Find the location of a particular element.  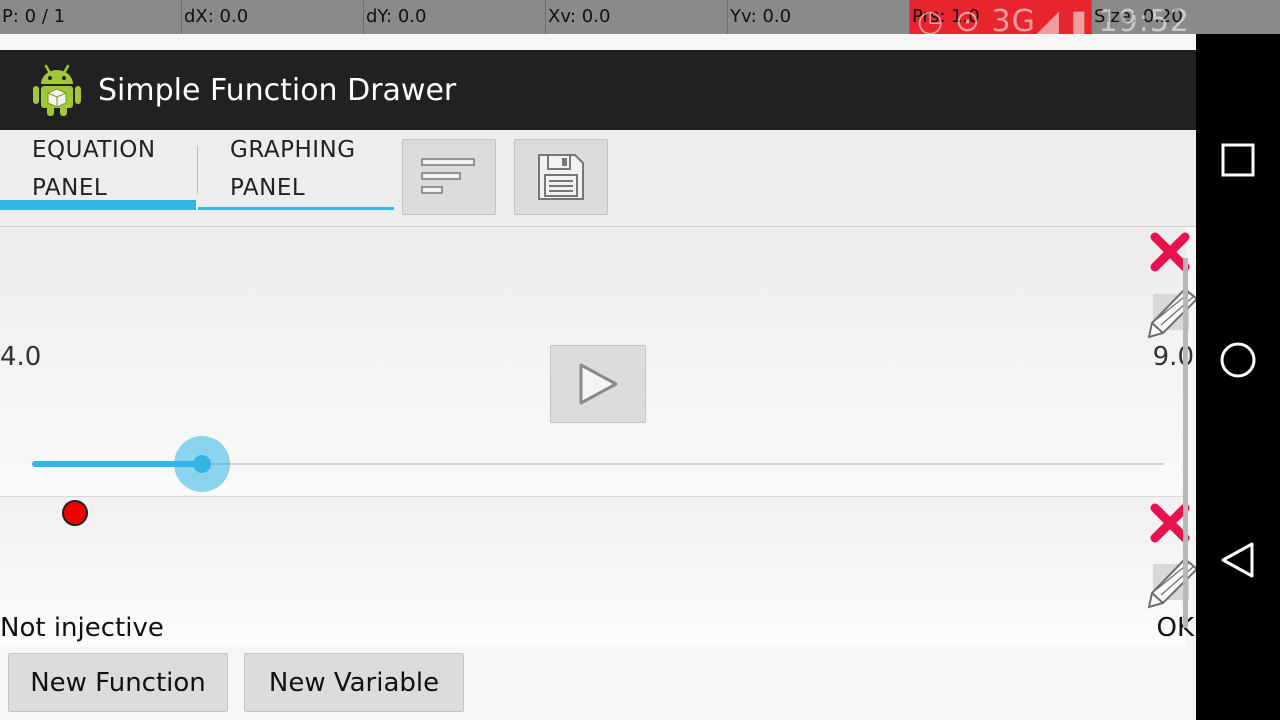

circle-home-icon is located at coordinates (1238, 360).